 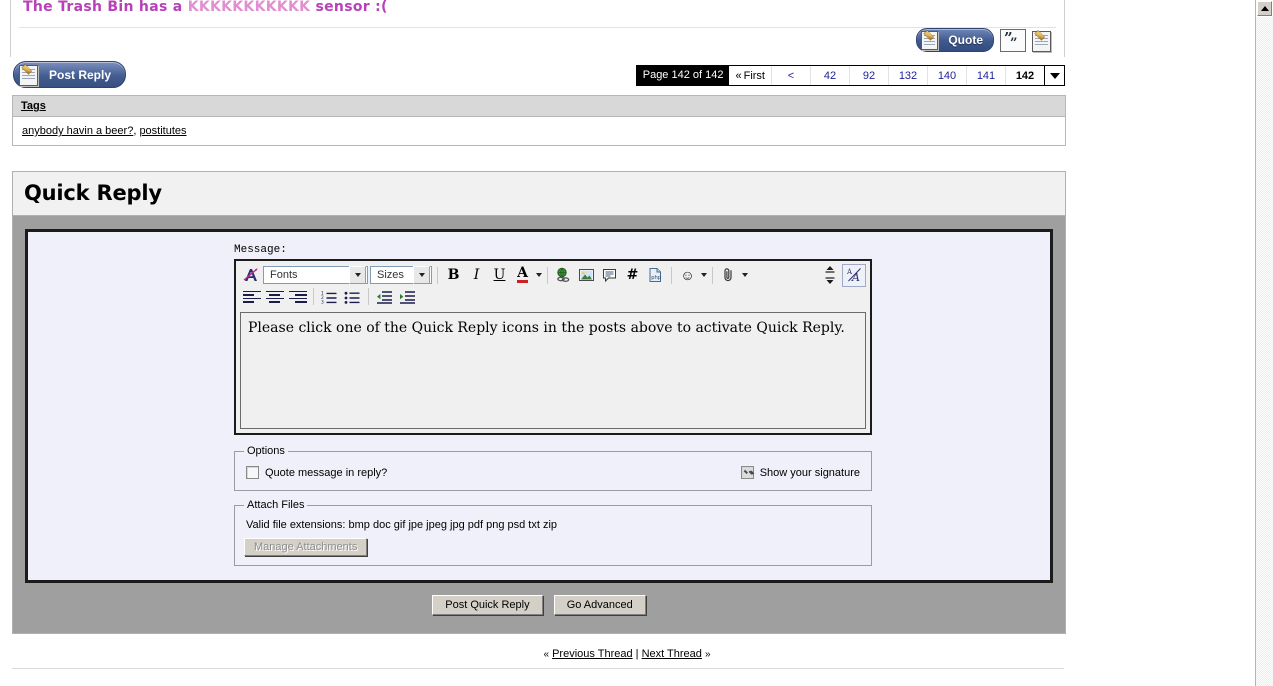 I want to click on show-signature-checkbox: Show your signature, so click(x=800, y=472).